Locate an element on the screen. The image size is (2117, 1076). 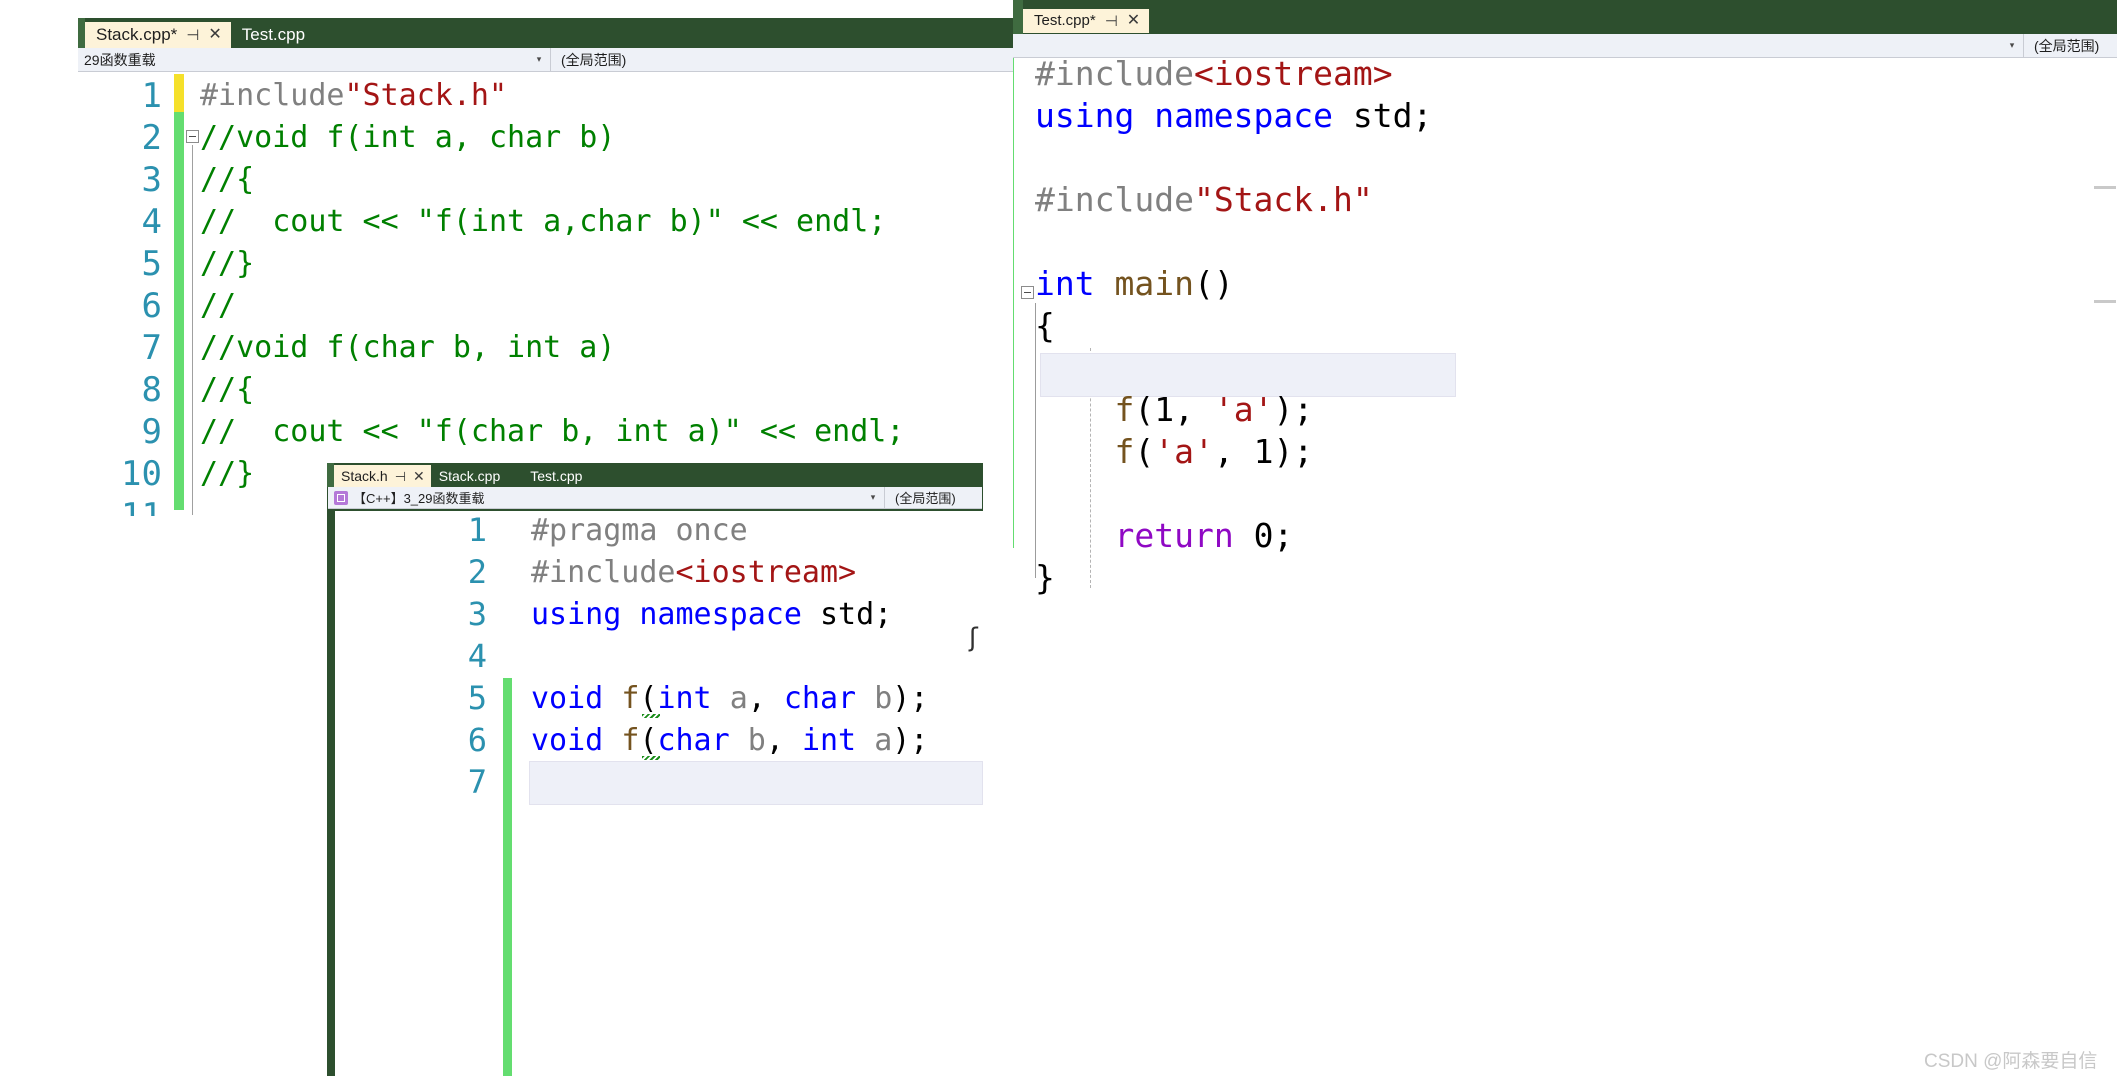
tab-test-cpp: Test.cpp* ⊣ ✕ is located at coordinates (1086, 21).